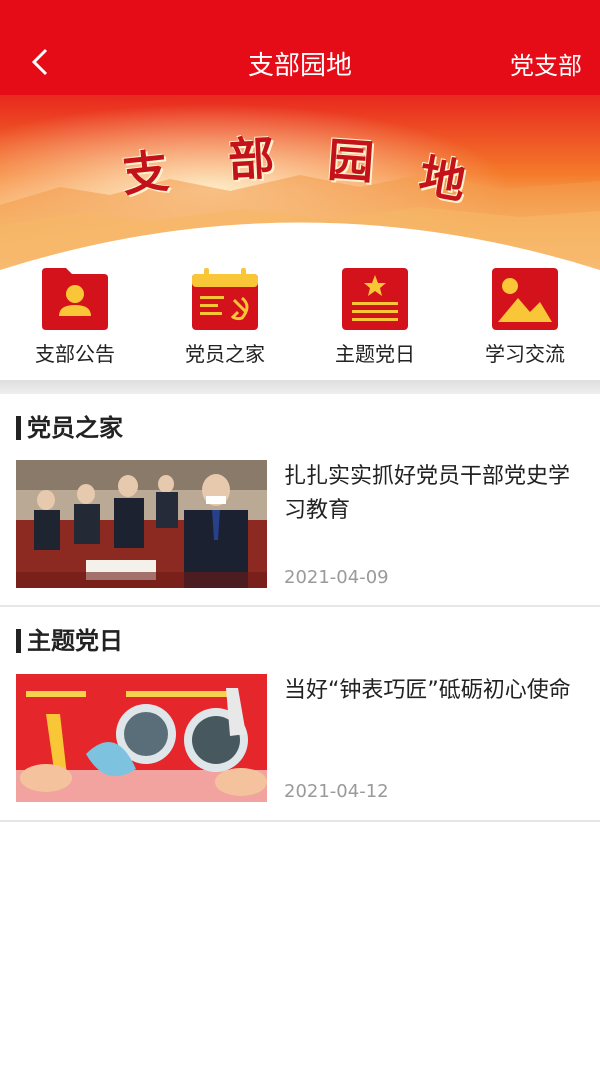  What do you see at coordinates (546, 66) in the screenshot?
I see `party-branch-link: 党支部` at bounding box center [546, 66].